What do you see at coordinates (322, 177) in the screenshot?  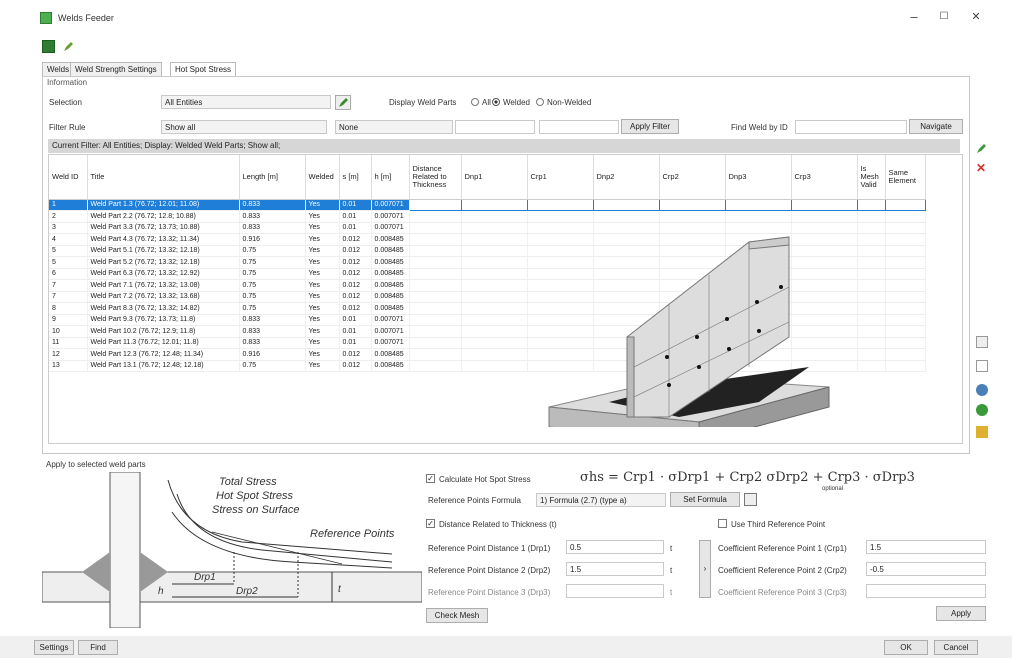 I see `column-header: Welded` at bounding box center [322, 177].